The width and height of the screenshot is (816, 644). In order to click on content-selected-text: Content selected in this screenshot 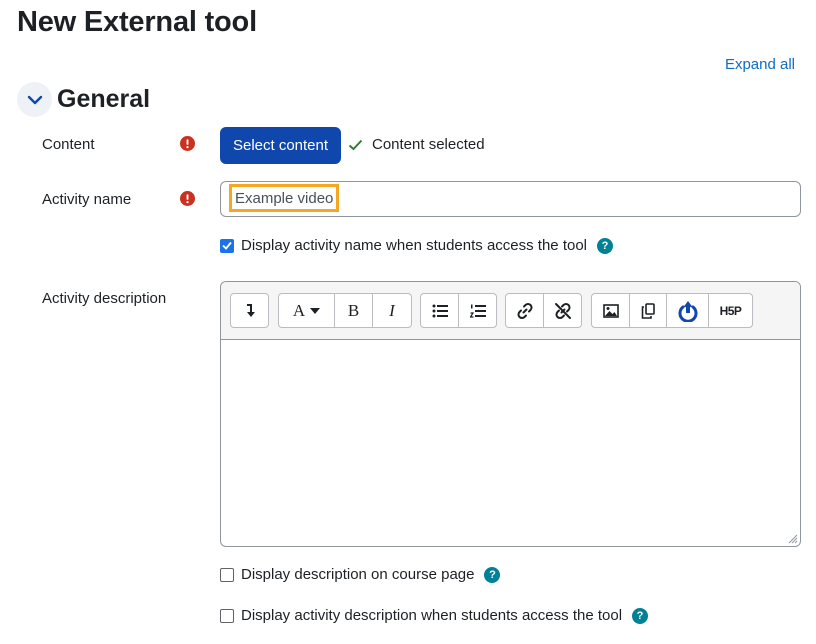, I will do `click(428, 144)`.